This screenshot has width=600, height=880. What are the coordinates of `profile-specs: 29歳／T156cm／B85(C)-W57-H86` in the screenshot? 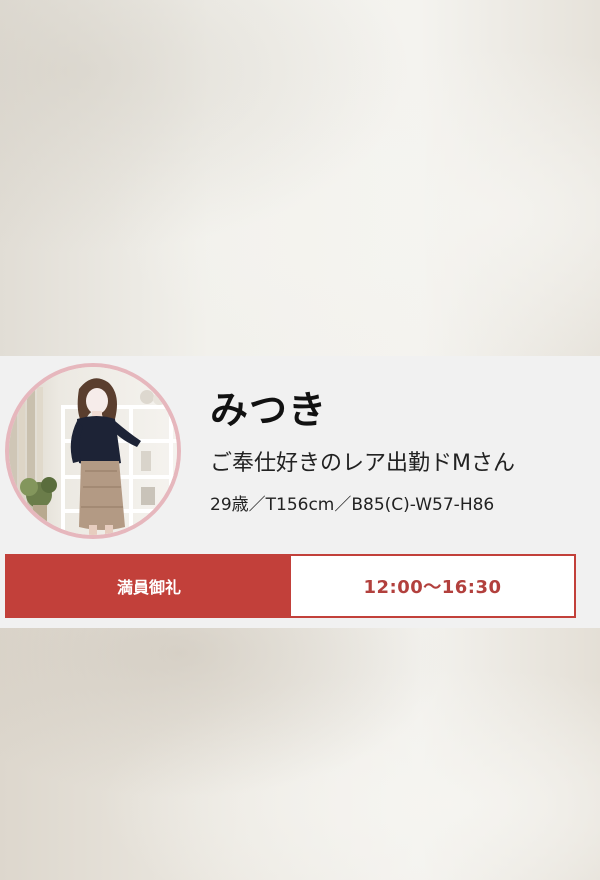 It's located at (352, 505).